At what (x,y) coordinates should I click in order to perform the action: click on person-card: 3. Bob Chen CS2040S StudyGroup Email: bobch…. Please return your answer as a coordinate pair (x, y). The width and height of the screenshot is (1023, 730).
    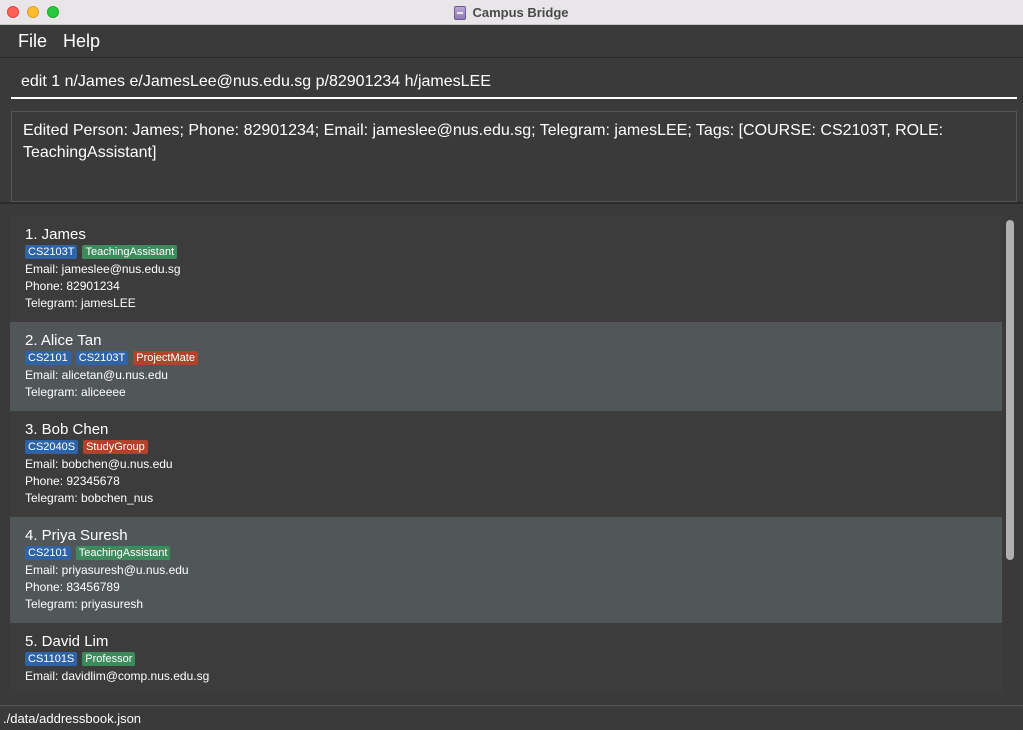
    Looking at the image, I should click on (506, 464).